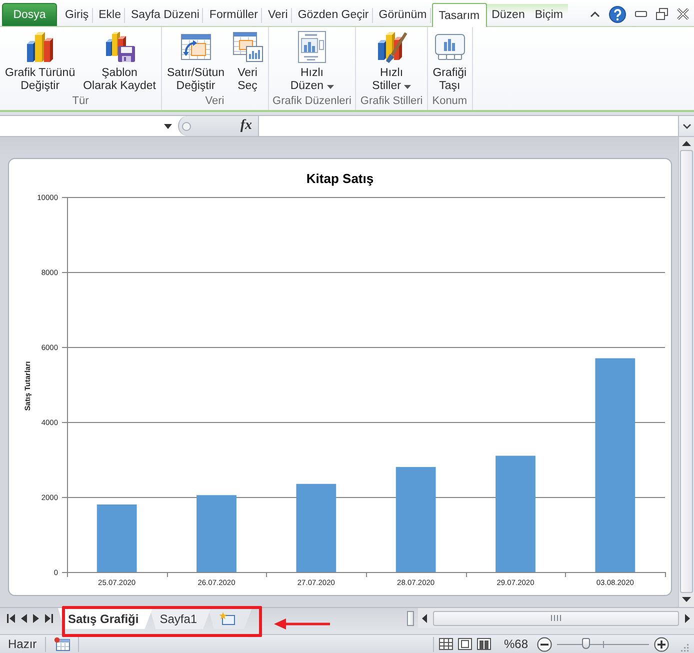 This screenshot has height=653, width=694. What do you see at coordinates (49, 618) in the screenshot?
I see `last-sheet-icon` at bounding box center [49, 618].